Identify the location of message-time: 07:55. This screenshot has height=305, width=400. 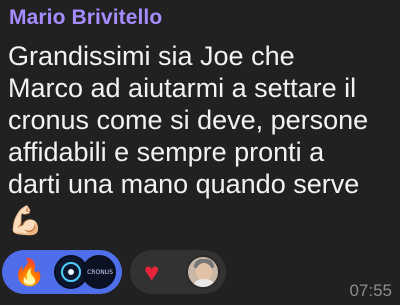
(370, 290).